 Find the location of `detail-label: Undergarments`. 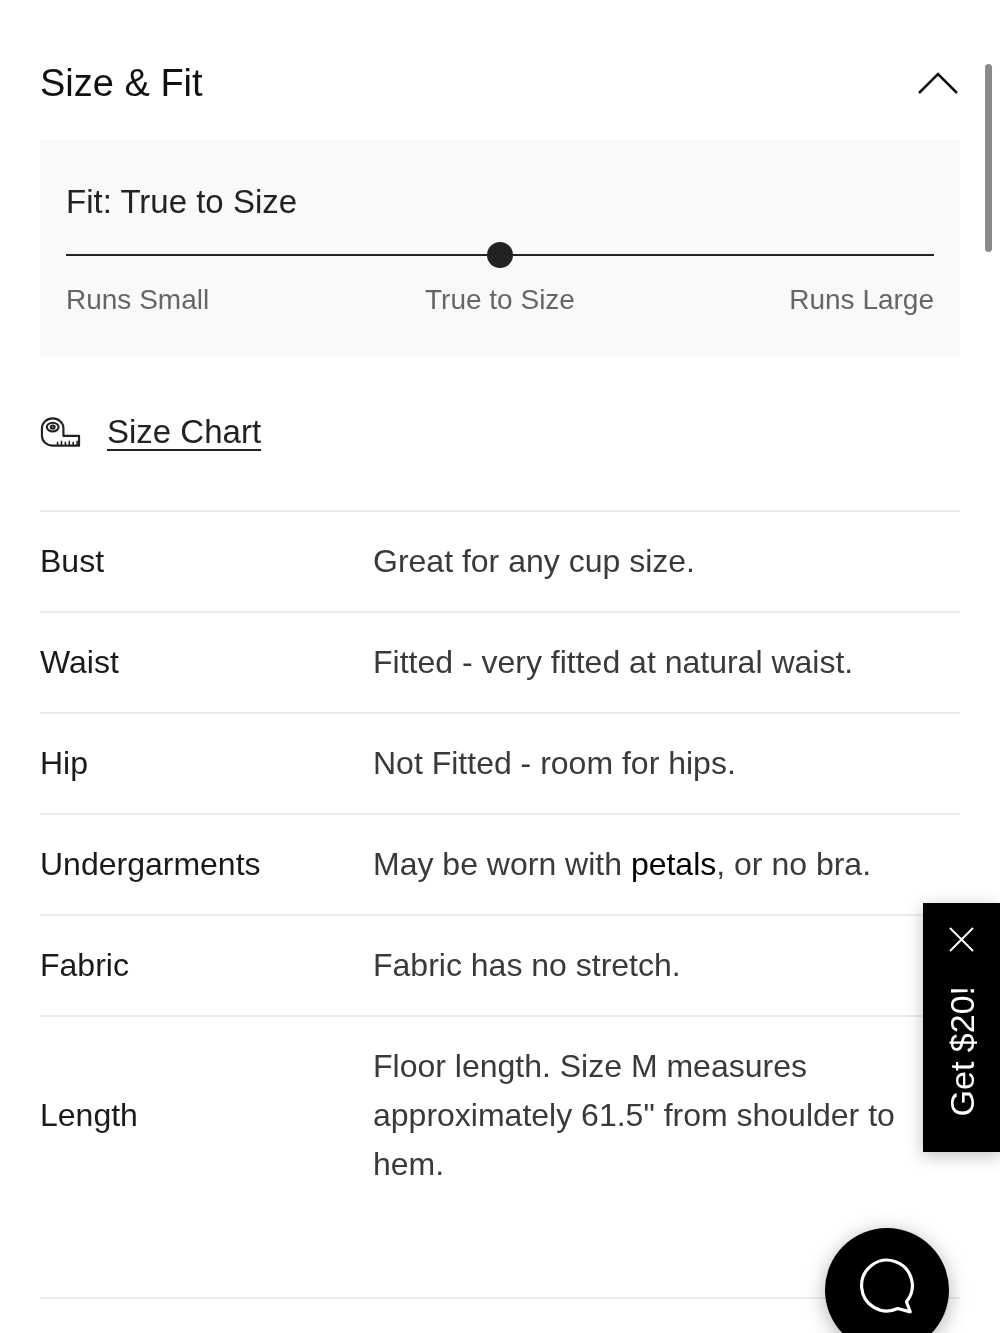

detail-label: Undergarments is located at coordinates (150, 864).